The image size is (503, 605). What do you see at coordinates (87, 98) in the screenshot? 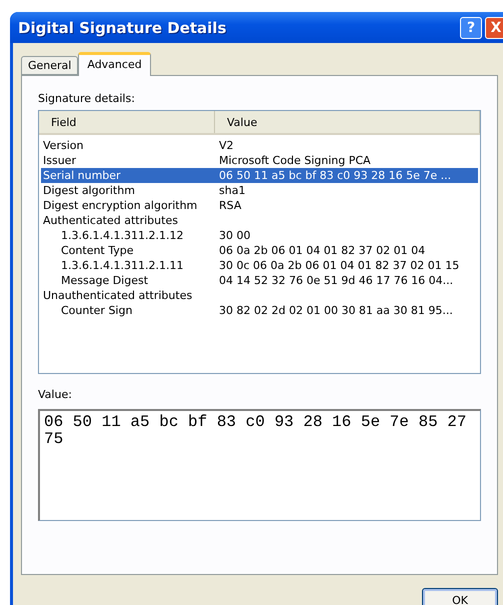
I see `section-label: Signature details:` at bounding box center [87, 98].